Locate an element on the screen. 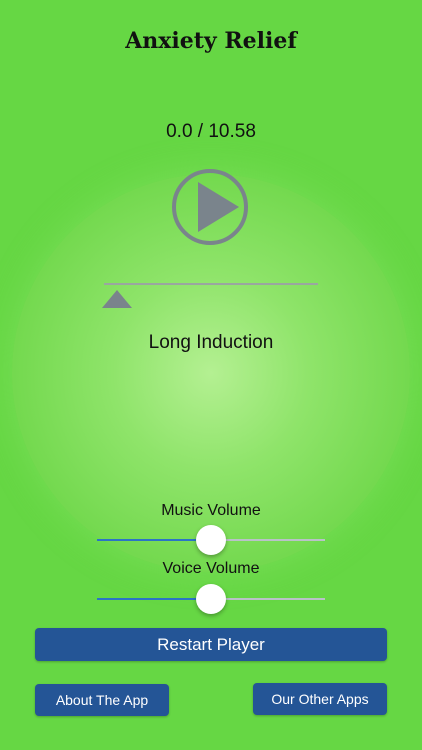 The height and width of the screenshot is (750, 422). music-volume-thumb is located at coordinates (211, 540).